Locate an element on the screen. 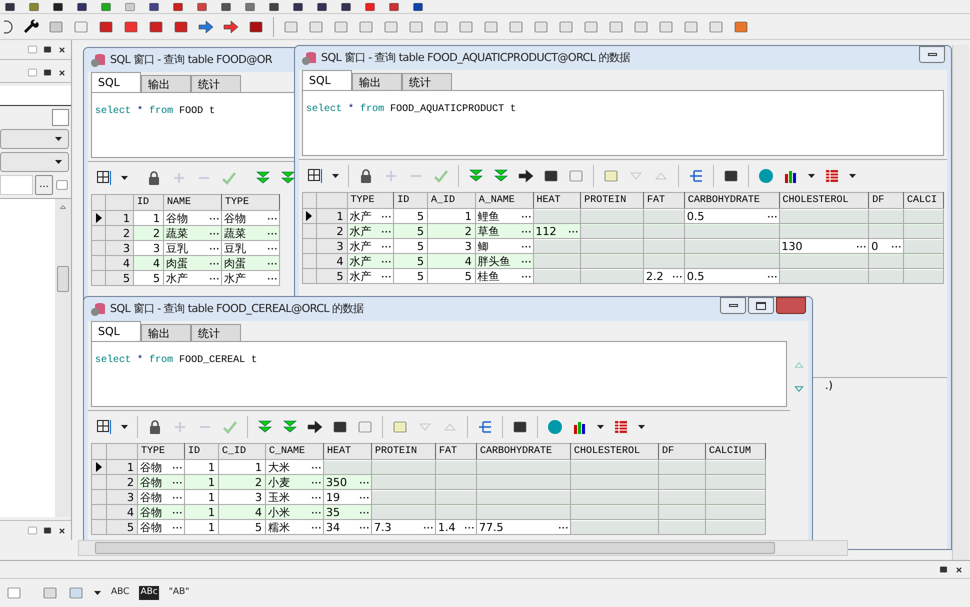 The height and width of the screenshot is (607, 970). lock-icon is located at coordinates (155, 427).